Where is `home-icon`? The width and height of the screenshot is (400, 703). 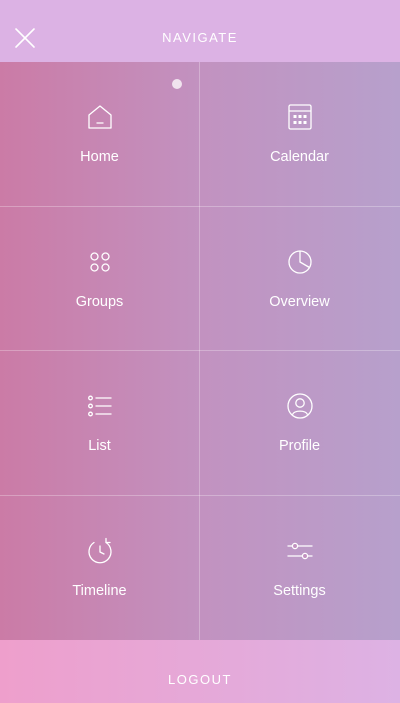 home-icon is located at coordinates (100, 117).